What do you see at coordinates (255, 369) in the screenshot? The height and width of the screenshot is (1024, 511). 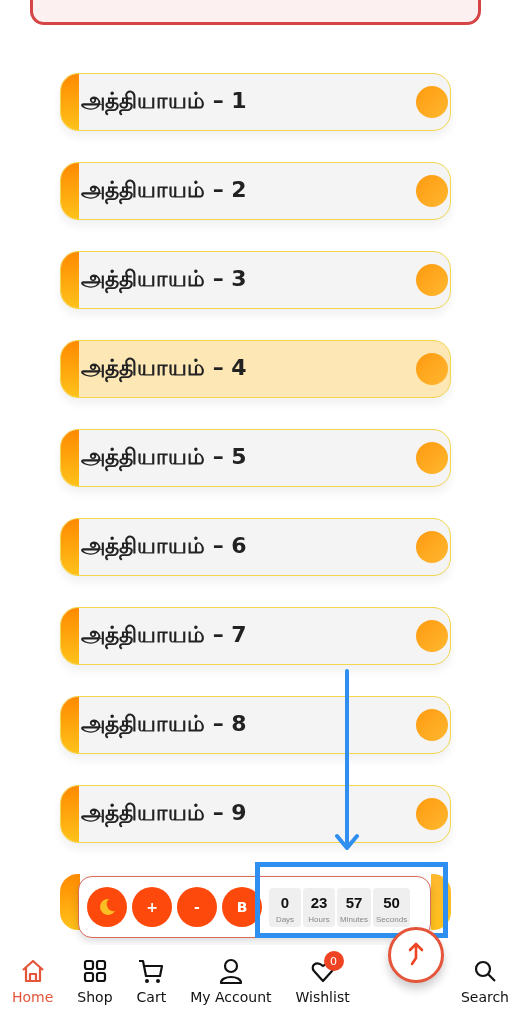 I see `chapter-row: அத்தியாயம் – 4` at bounding box center [255, 369].